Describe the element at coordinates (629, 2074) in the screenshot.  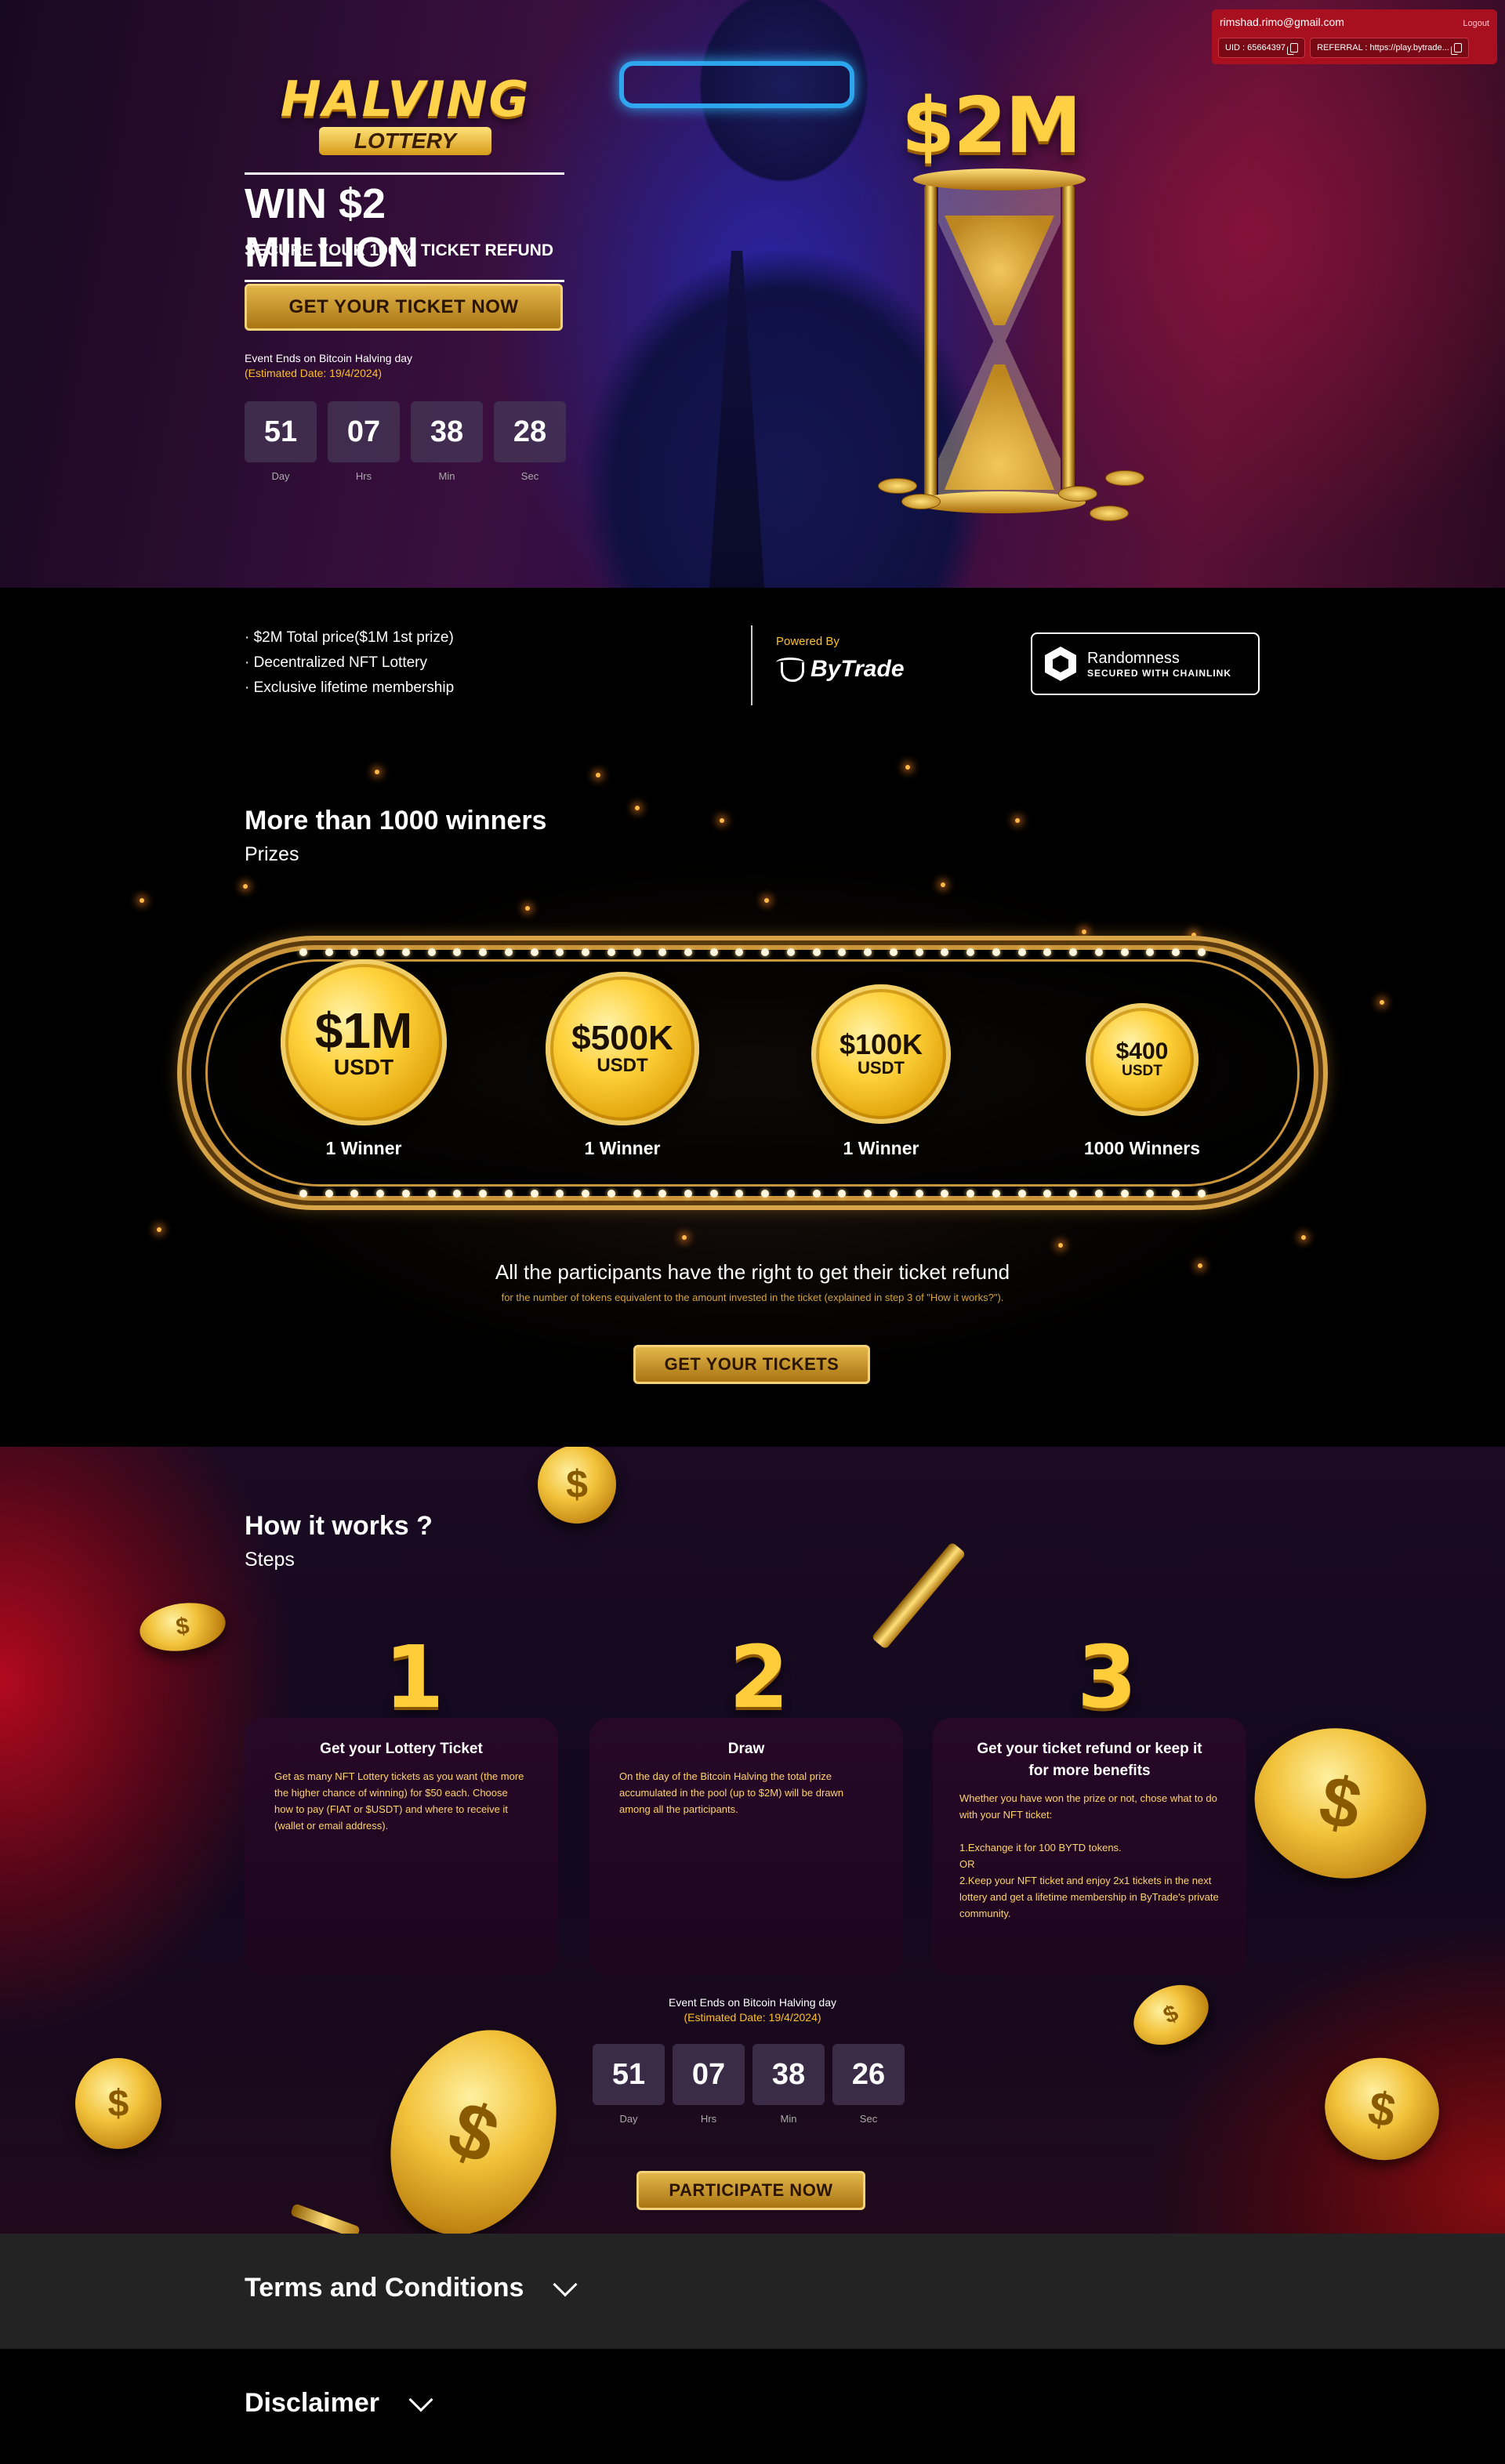
I see `countdown-value: 51` at that location.